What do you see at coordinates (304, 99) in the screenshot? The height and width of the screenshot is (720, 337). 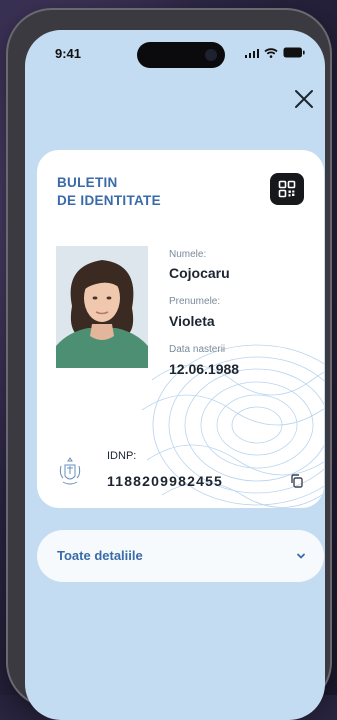 I see `close-icon` at bounding box center [304, 99].